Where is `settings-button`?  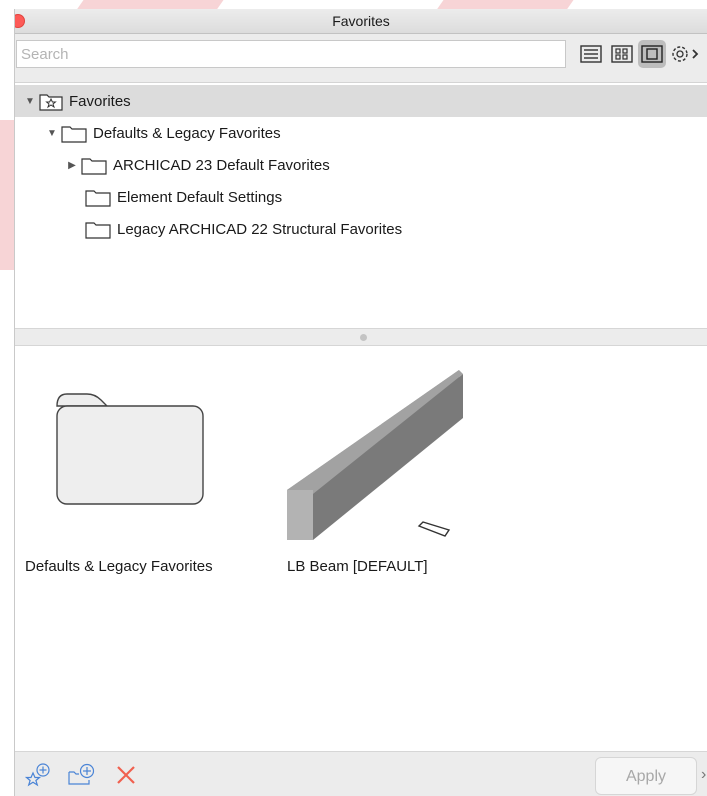
settings-button is located at coordinates (687, 54).